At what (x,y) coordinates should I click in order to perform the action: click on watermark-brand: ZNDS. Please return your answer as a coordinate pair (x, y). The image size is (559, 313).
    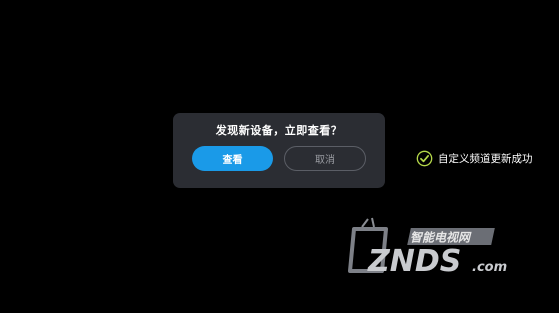
    Looking at the image, I should click on (414, 261).